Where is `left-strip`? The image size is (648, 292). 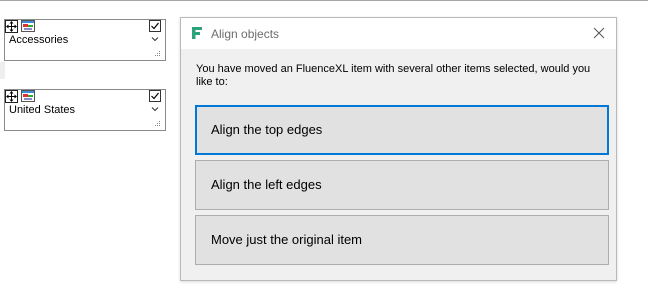 left-strip is located at coordinates (2, 70).